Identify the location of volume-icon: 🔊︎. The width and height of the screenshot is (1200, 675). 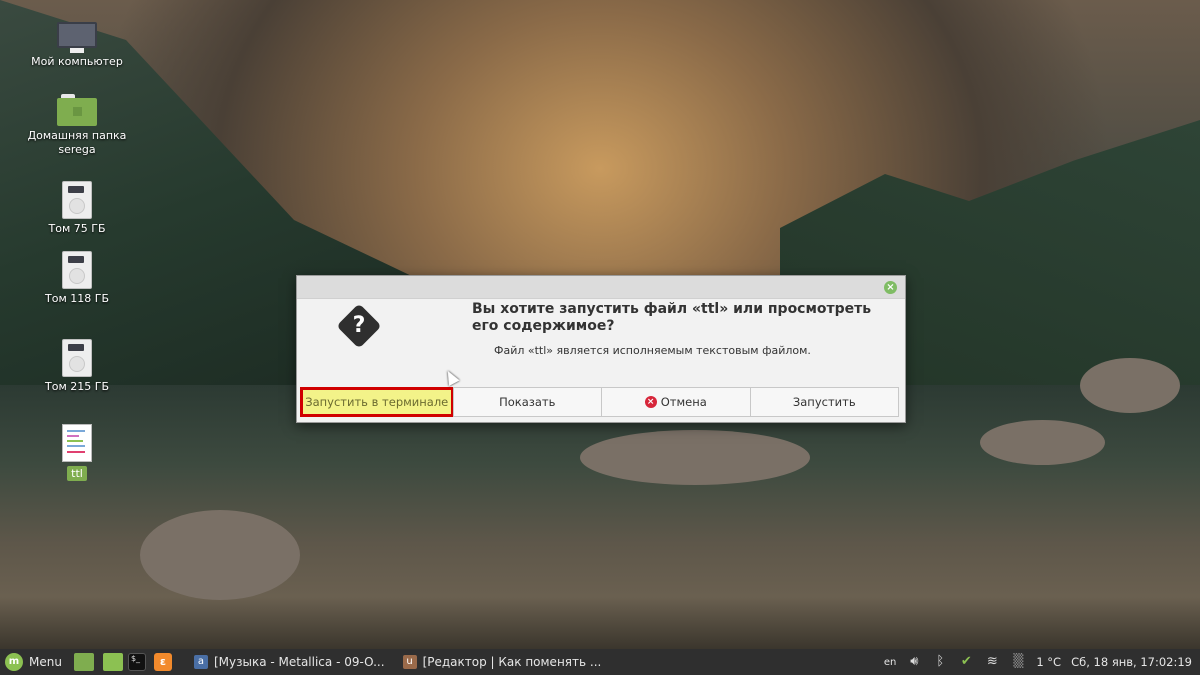
(914, 662).